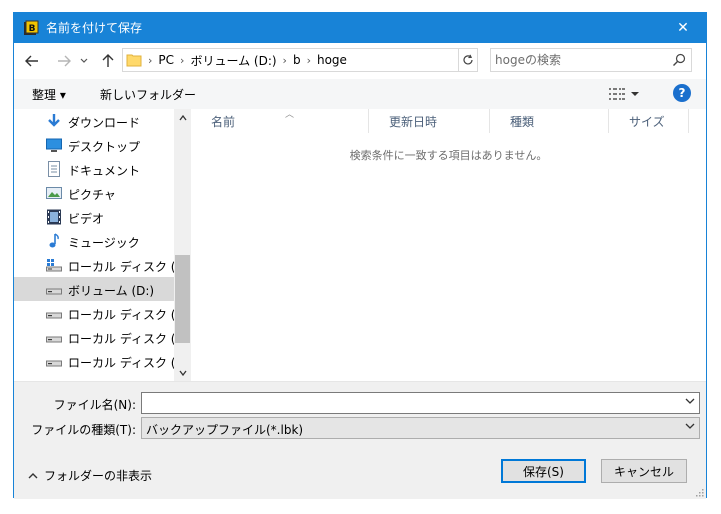 The width and height of the screenshot is (721, 514). What do you see at coordinates (104, 171) in the screenshot?
I see `nav-item-label: ドキュメント` at bounding box center [104, 171].